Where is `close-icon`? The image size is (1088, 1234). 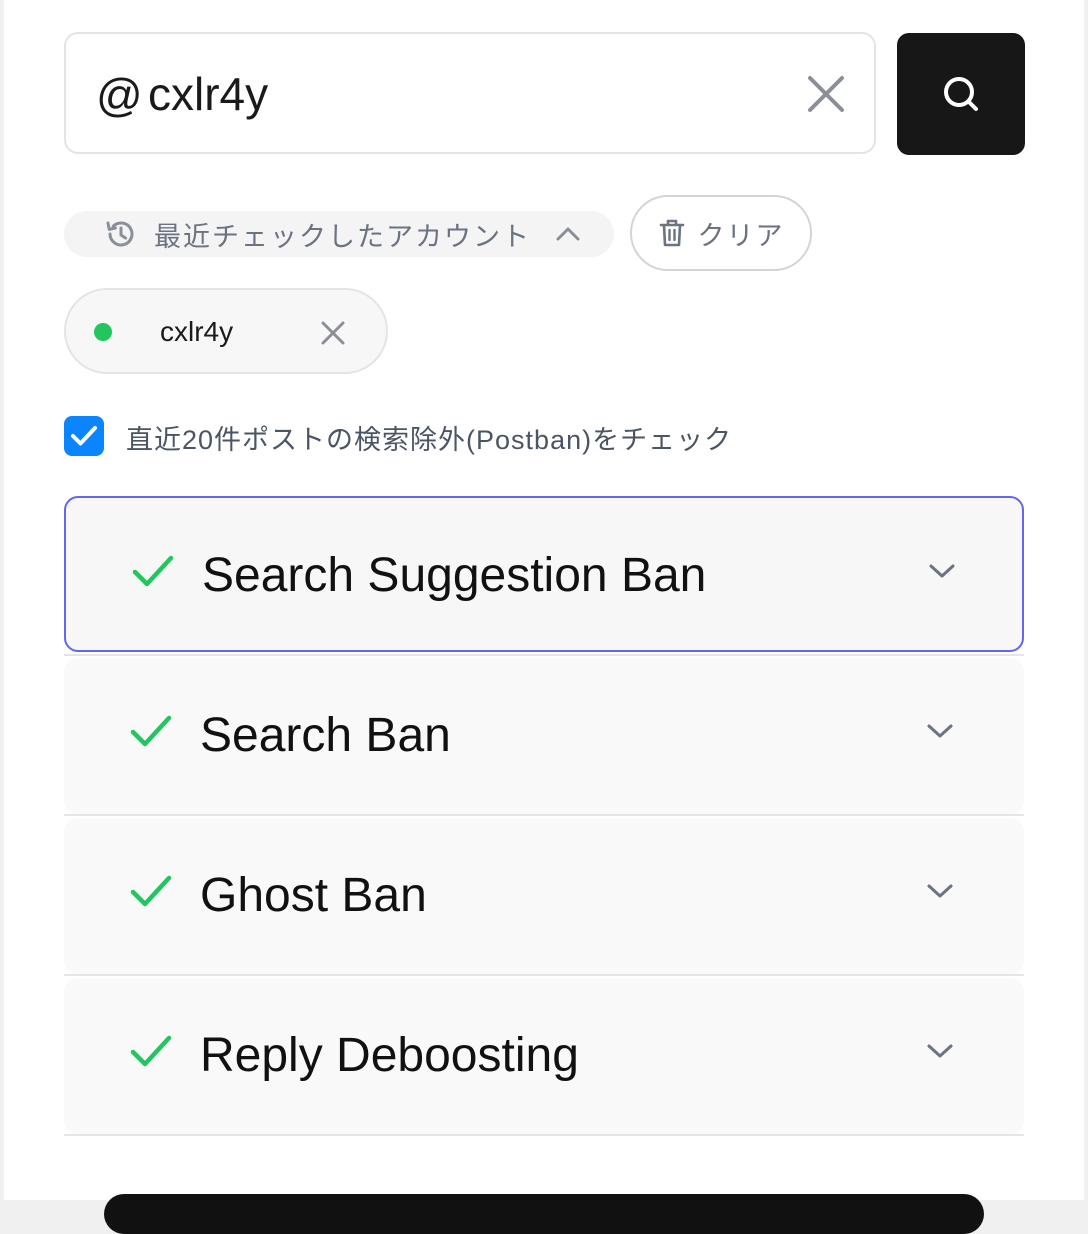 close-icon is located at coordinates (826, 94).